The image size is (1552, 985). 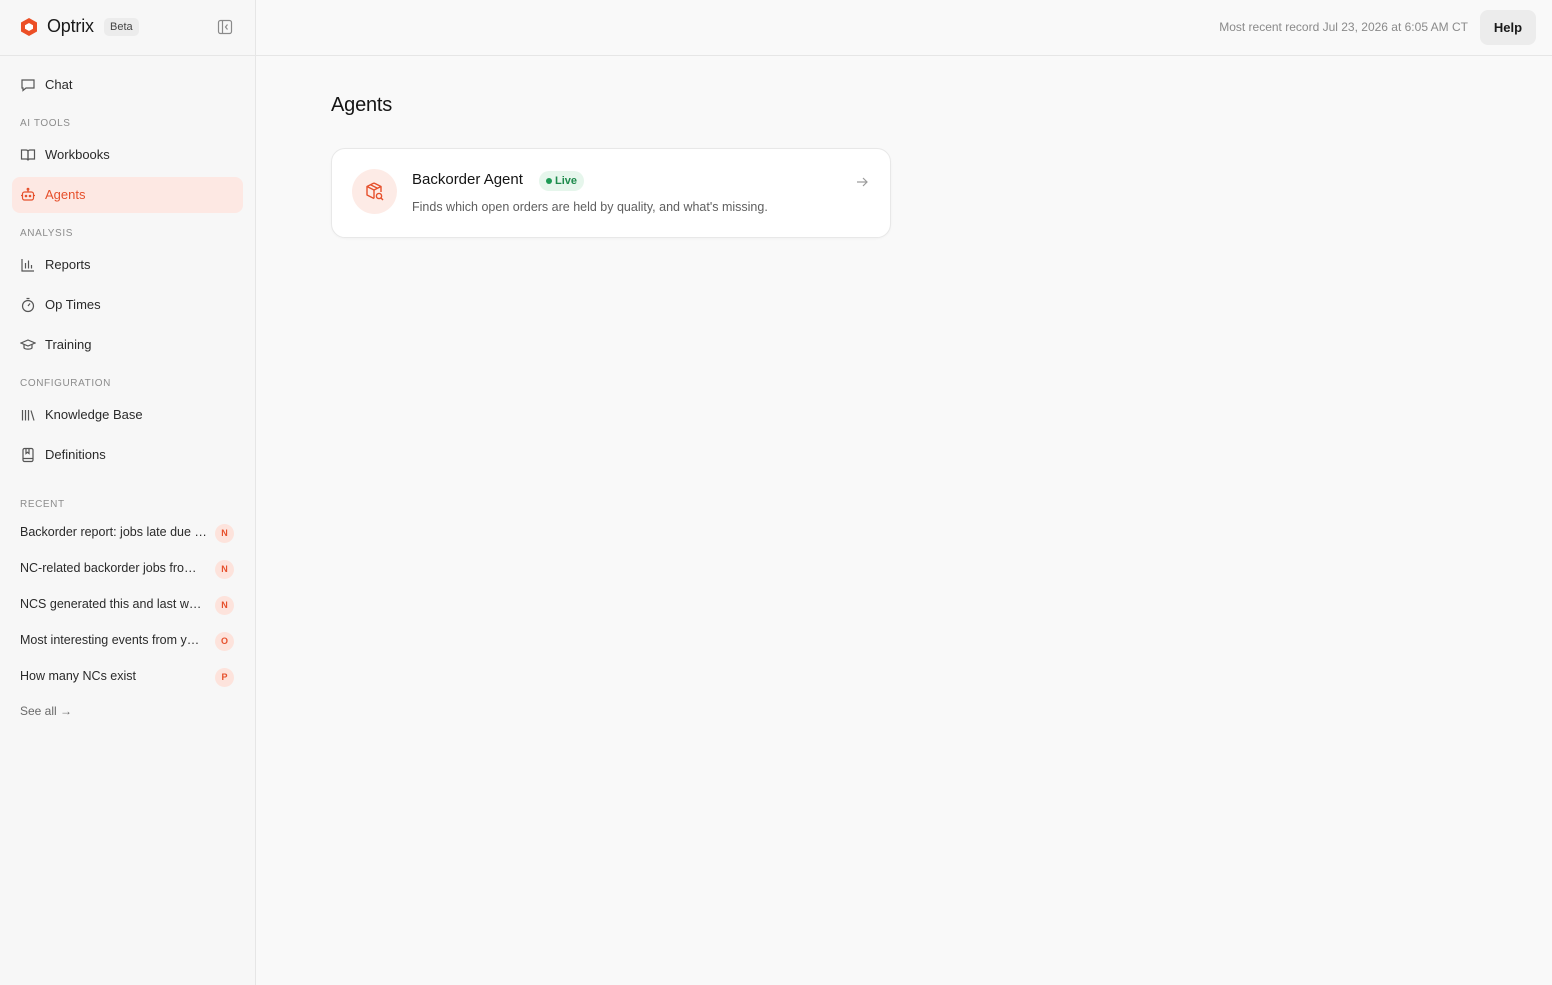 I want to click on help-button: Help, so click(x=1508, y=27).